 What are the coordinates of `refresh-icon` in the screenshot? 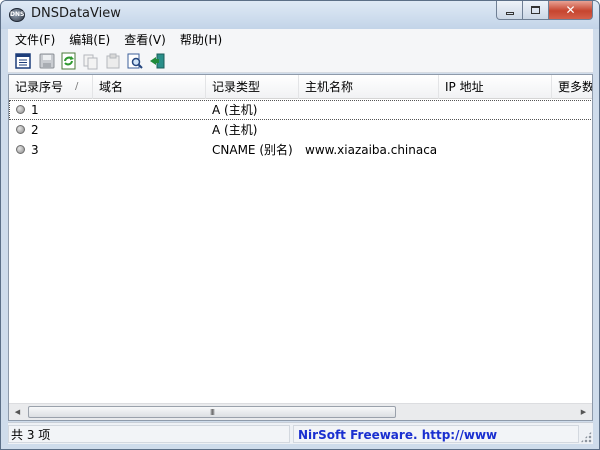 It's located at (68, 61).